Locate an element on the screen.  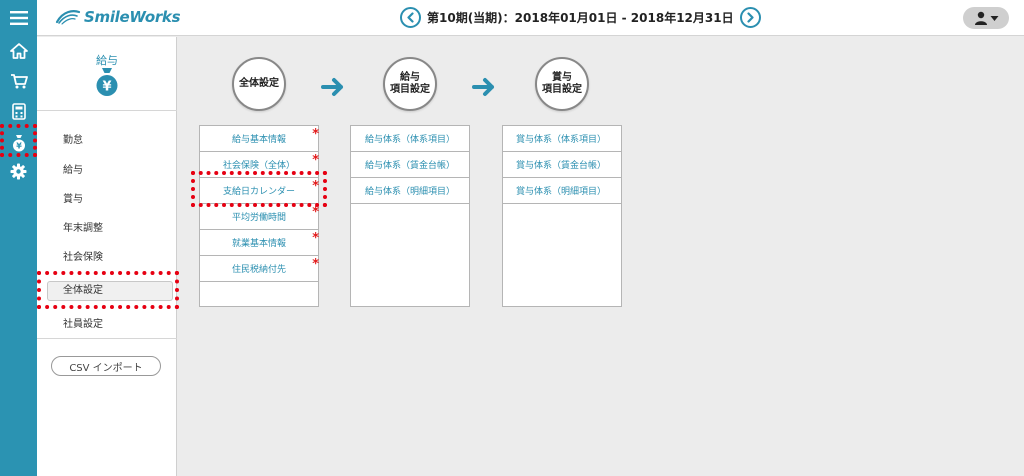
section-title: 給与 is located at coordinates (107, 60).